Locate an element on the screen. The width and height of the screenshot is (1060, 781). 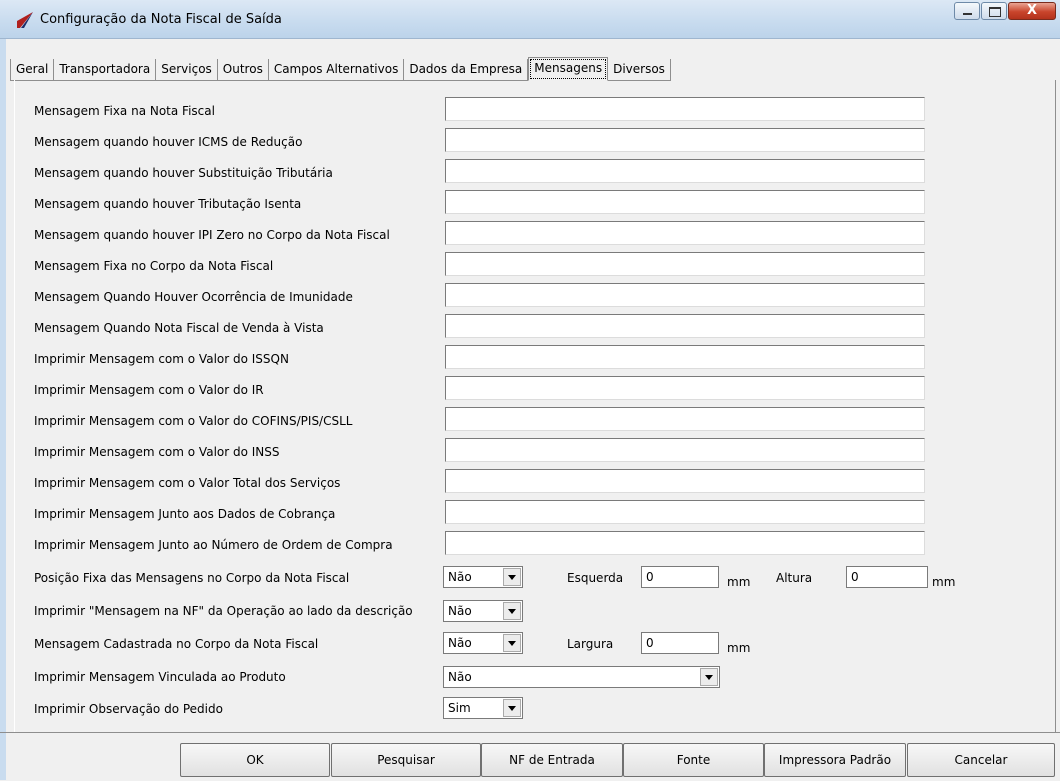
tab-transportadora: Transportadora is located at coordinates (105, 69).